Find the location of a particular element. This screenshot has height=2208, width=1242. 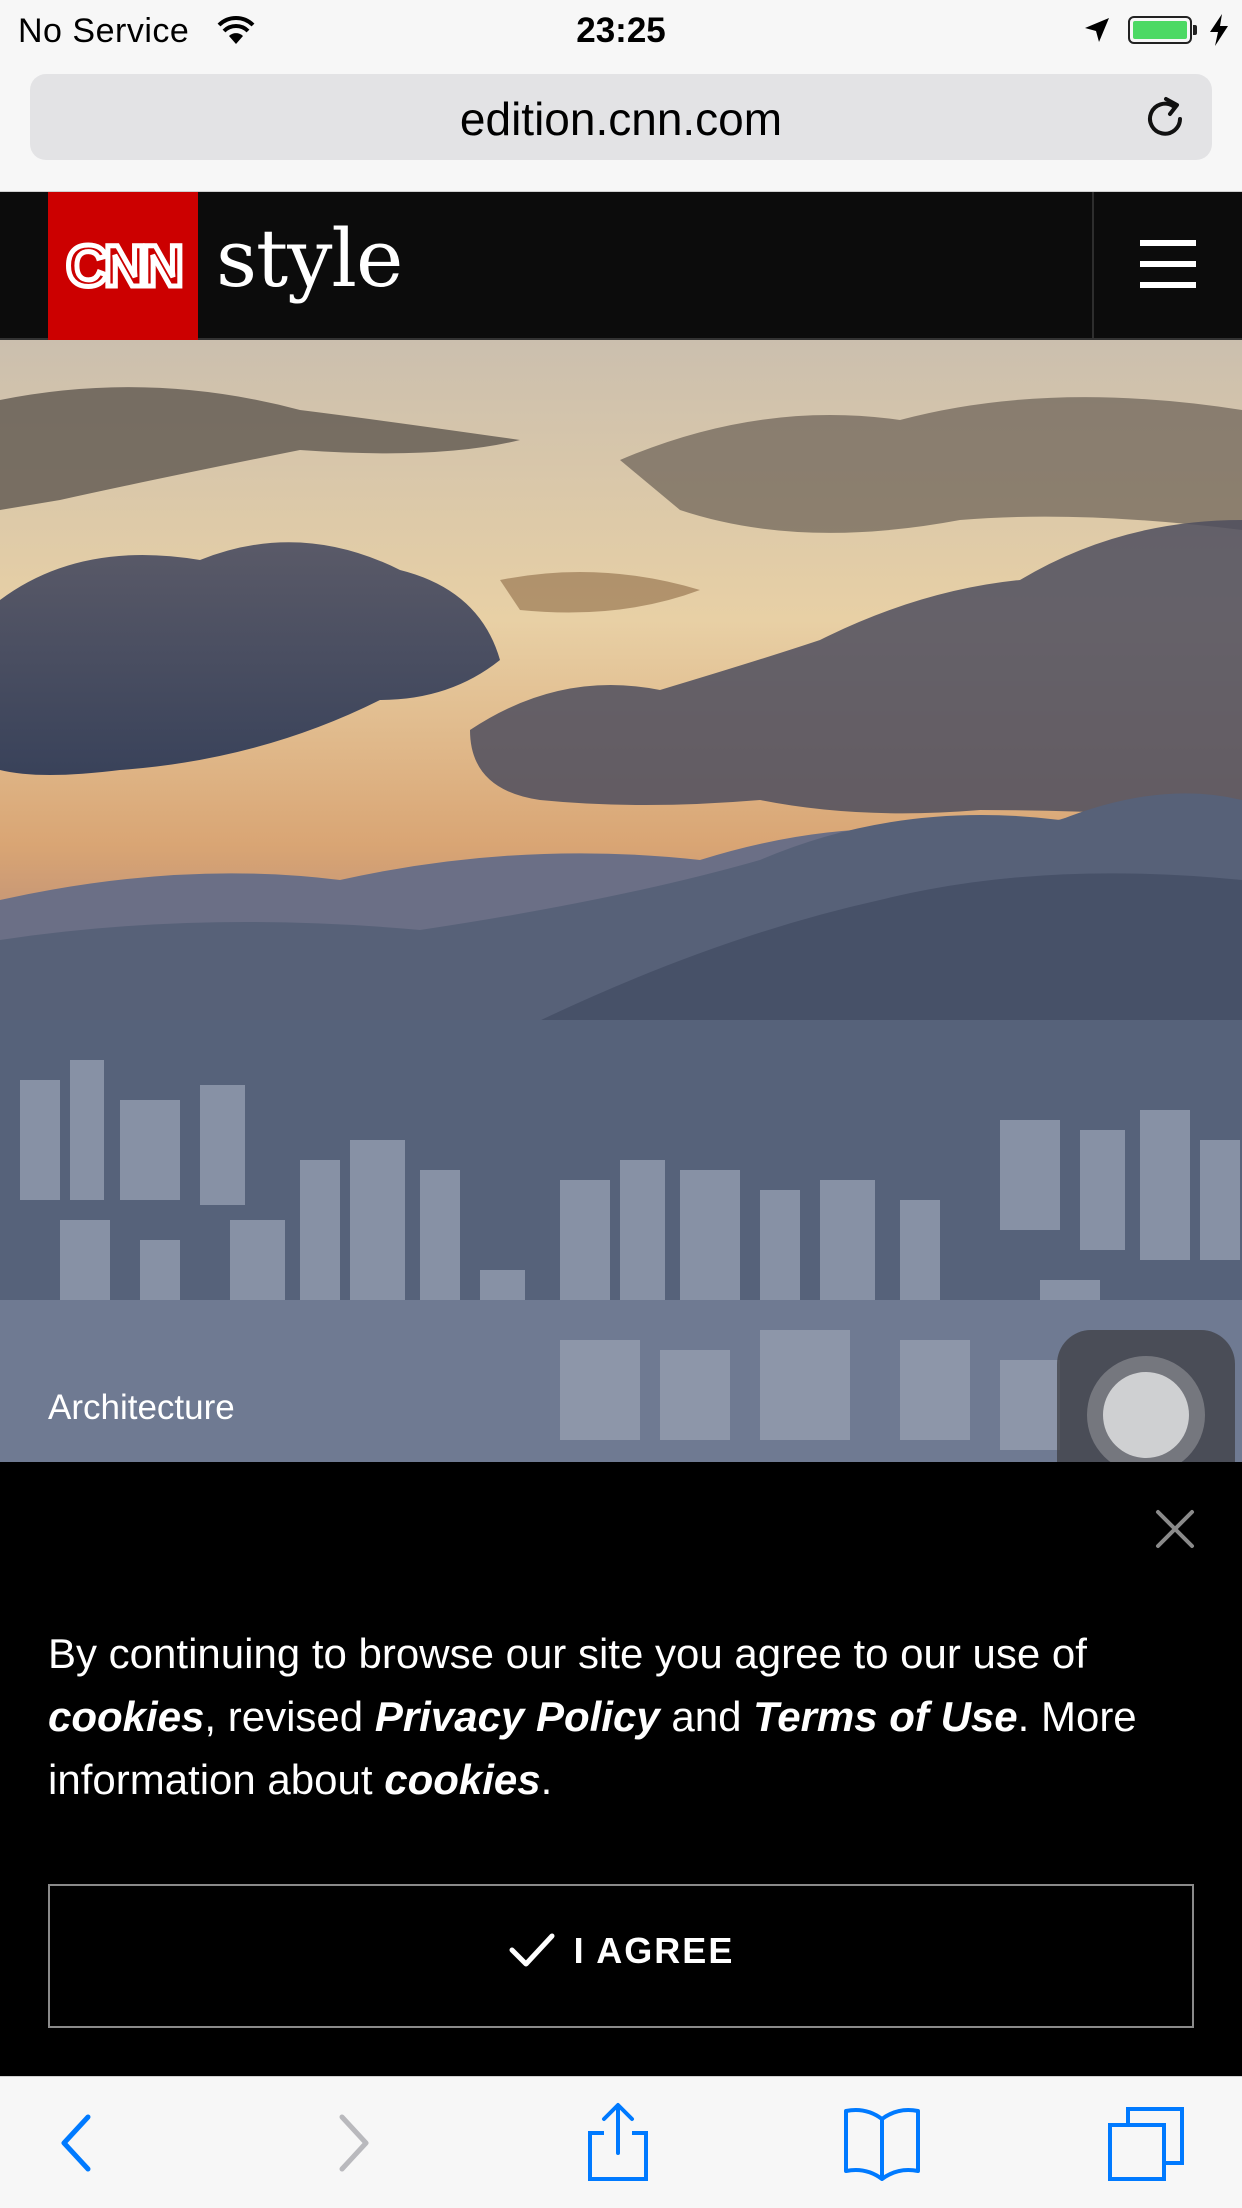

back-button is located at coordinates (78, 2143).